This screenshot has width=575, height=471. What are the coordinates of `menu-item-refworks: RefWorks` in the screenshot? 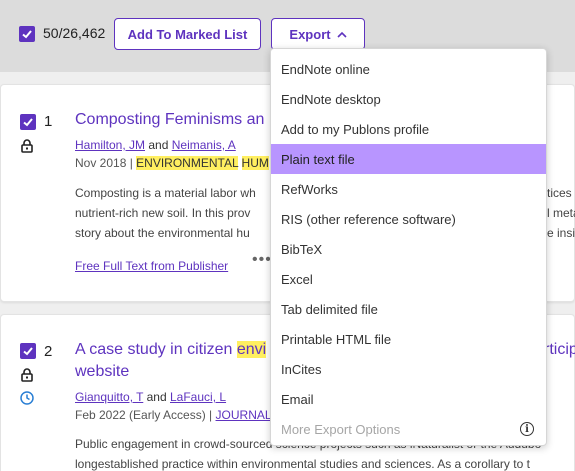 It's located at (408, 189).